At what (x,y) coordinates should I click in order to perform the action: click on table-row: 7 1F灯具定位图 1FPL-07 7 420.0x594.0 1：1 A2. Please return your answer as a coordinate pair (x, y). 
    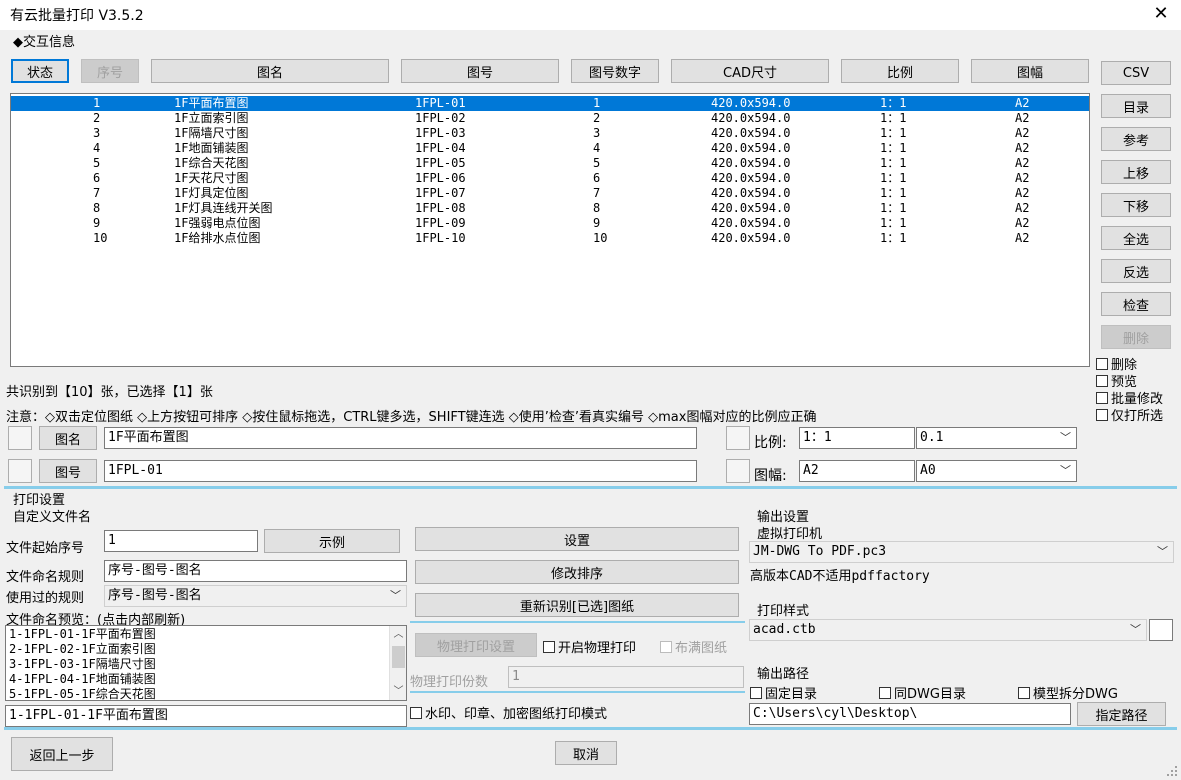
    Looking at the image, I should click on (550, 193).